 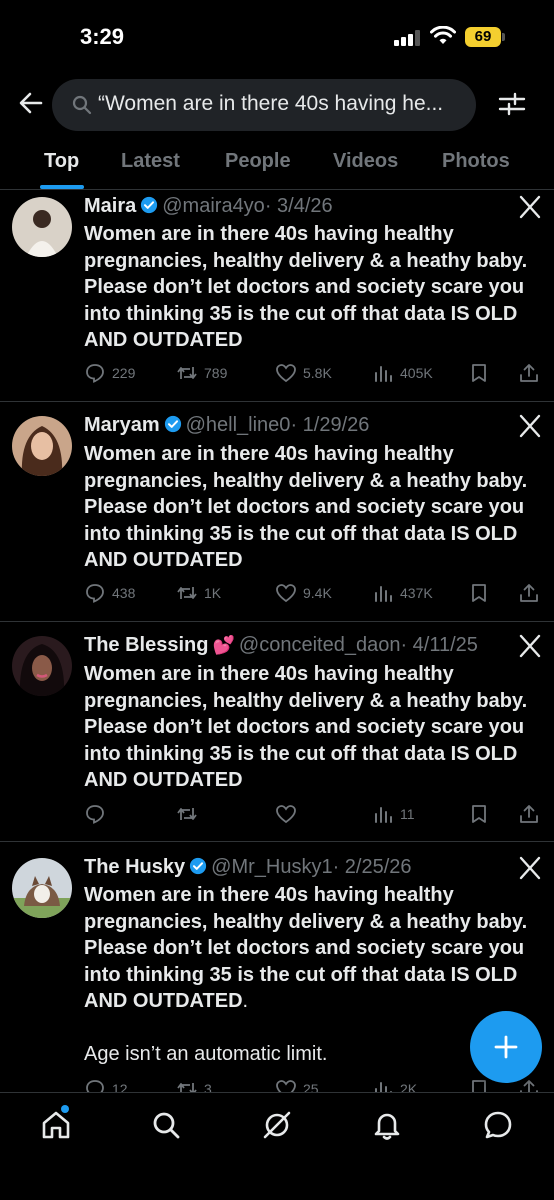 I want to click on cellular-signal-icon, so click(x=408, y=38).